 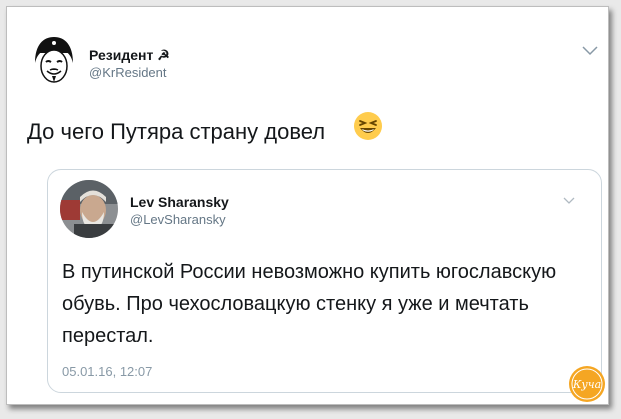 I want to click on author-handle: @KrResident, so click(x=128, y=72).